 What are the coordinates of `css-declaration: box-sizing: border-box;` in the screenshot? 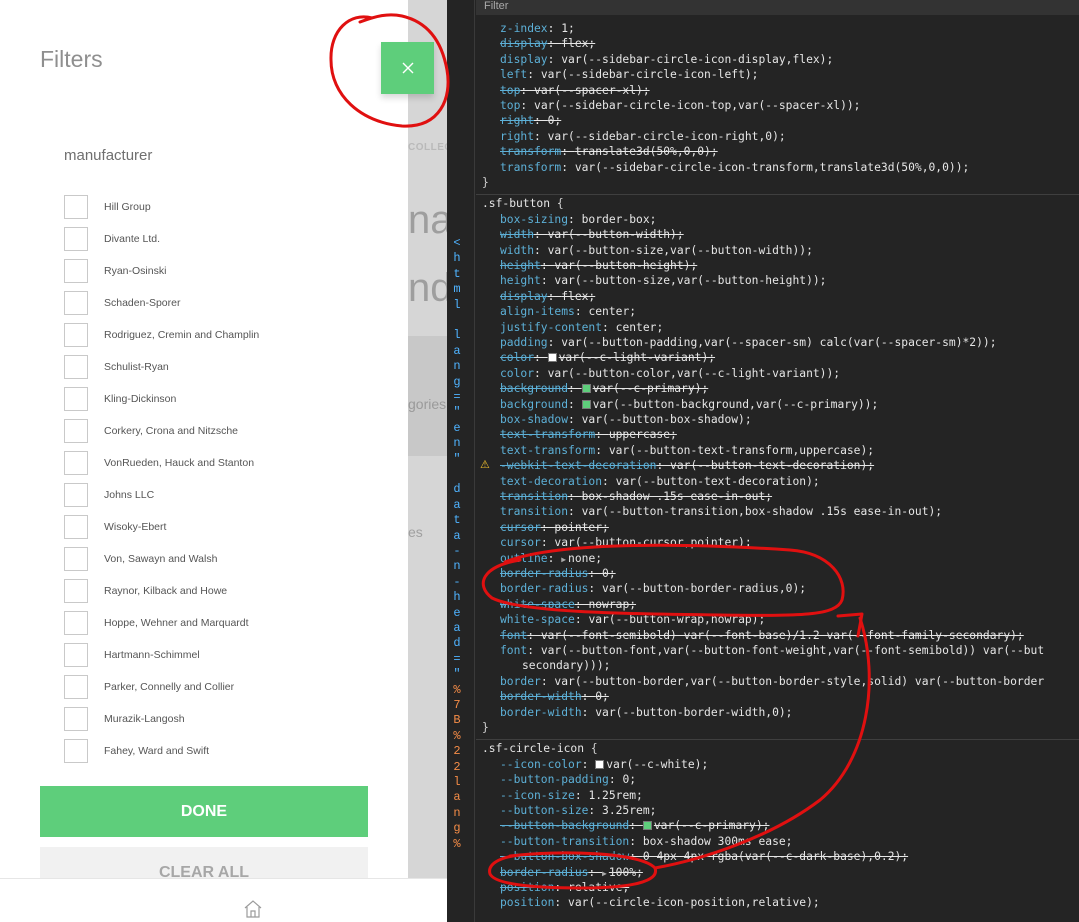 It's located at (578, 219).